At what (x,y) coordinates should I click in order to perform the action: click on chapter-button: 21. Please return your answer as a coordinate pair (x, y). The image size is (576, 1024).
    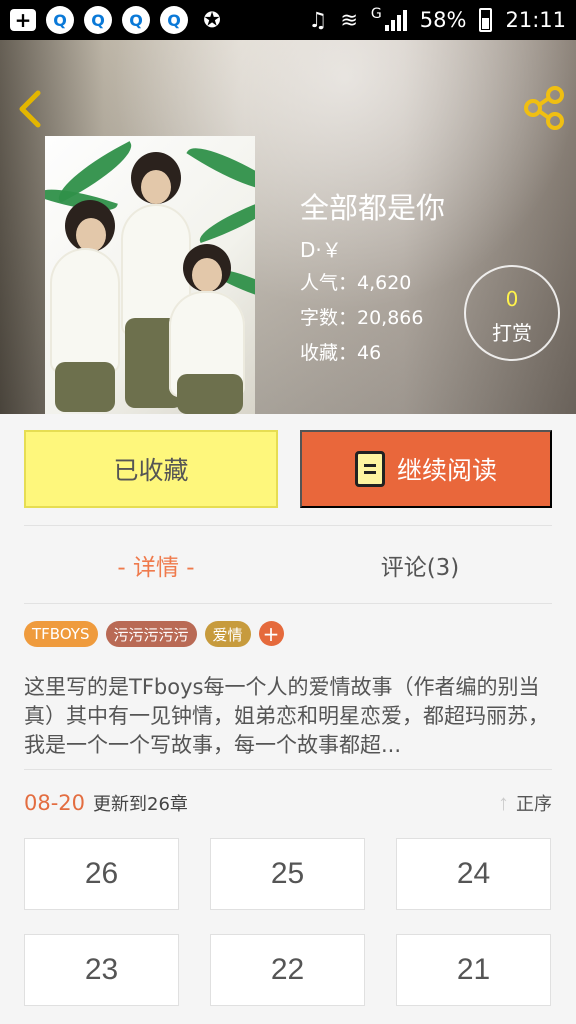
    Looking at the image, I should click on (473, 970).